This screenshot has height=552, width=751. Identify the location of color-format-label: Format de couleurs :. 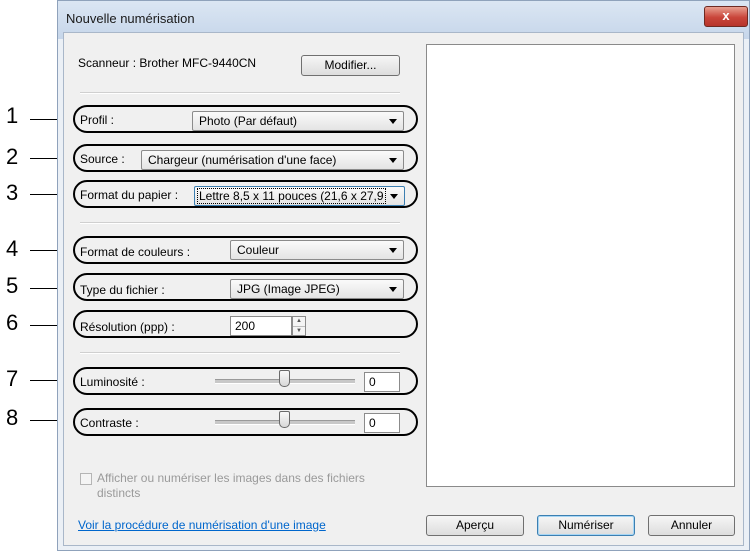
(135, 252).